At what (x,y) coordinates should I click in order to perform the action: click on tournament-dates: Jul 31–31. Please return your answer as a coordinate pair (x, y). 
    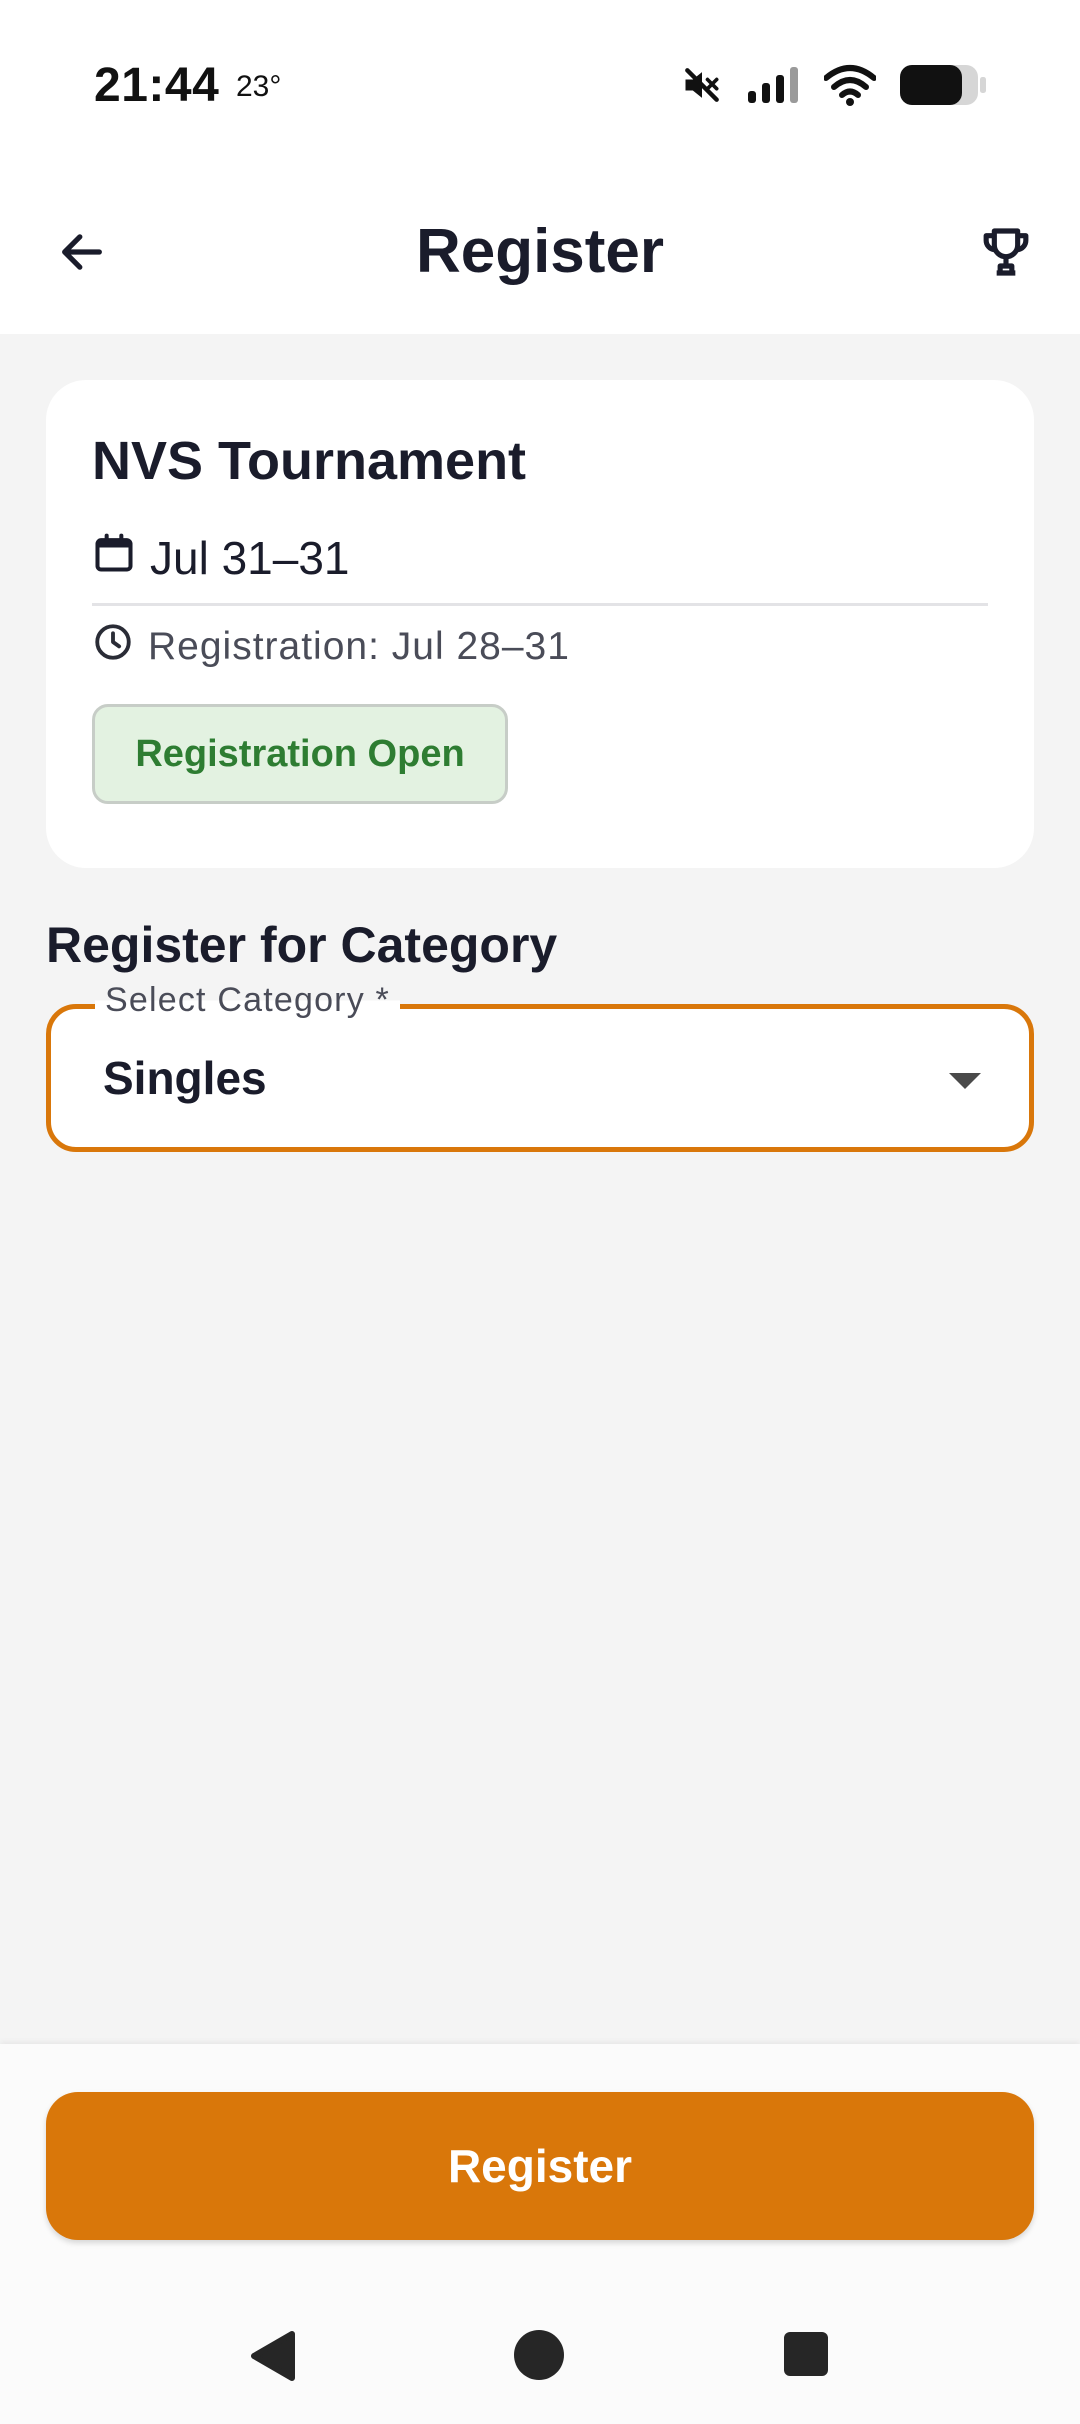
    Looking at the image, I should click on (250, 558).